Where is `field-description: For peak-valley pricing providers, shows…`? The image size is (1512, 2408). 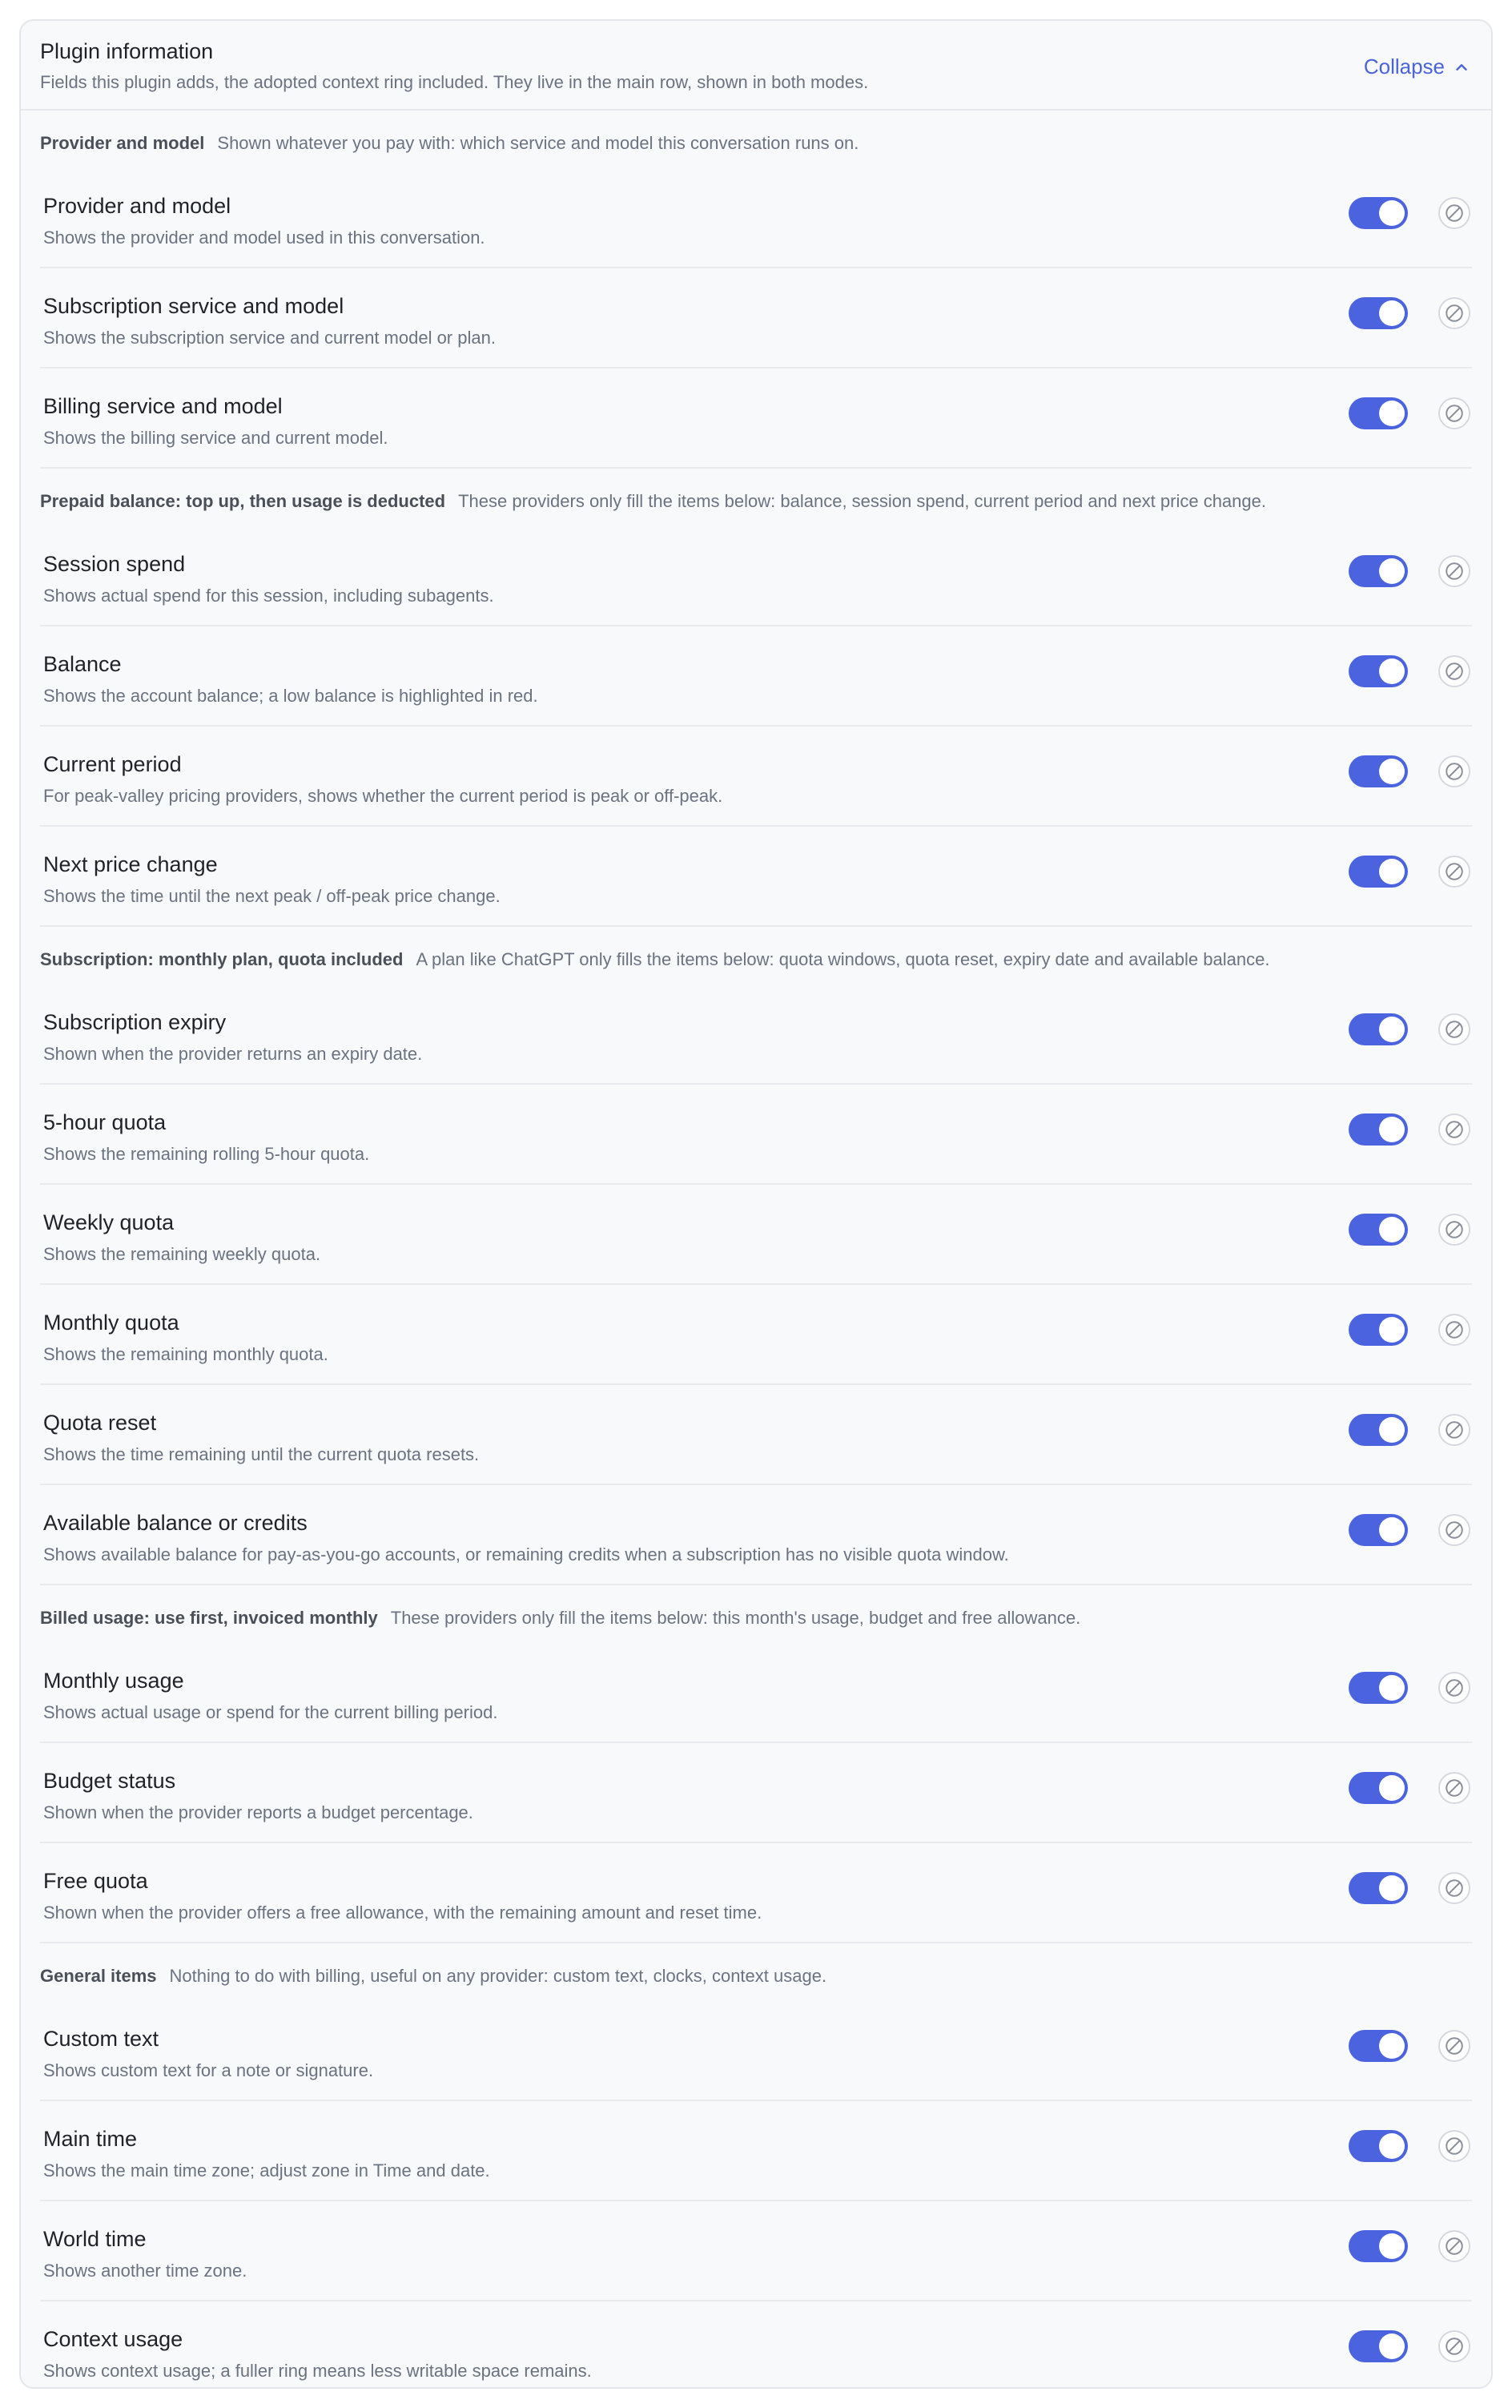 field-description: For peak-valley pricing providers, shows… is located at coordinates (383, 796).